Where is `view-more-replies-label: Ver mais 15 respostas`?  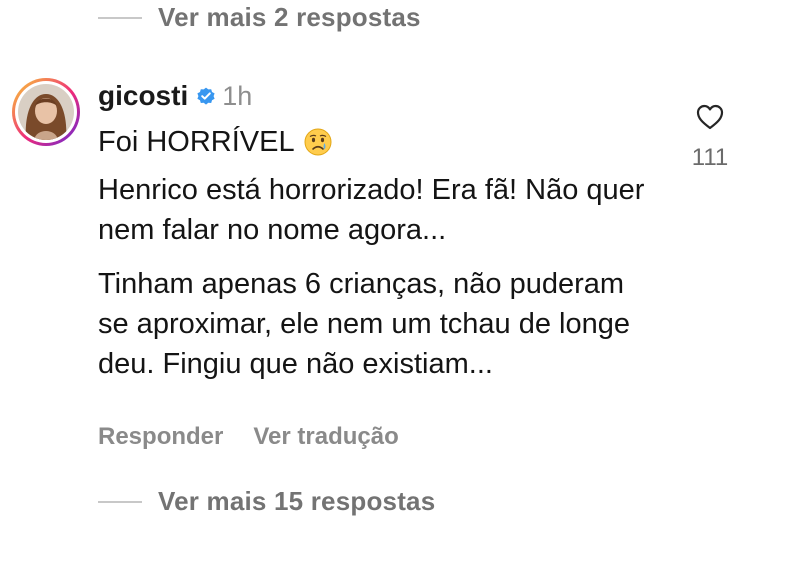 view-more-replies-label: Ver mais 15 respostas is located at coordinates (297, 501).